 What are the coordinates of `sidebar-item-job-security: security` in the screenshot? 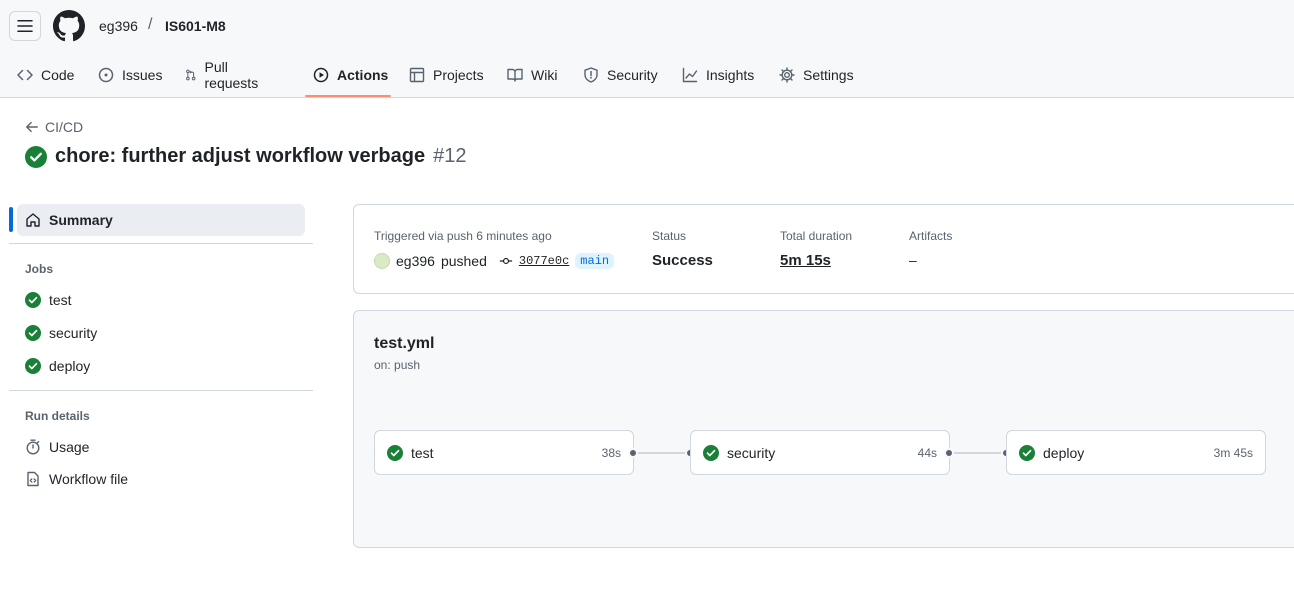 It's located at (61, 333).